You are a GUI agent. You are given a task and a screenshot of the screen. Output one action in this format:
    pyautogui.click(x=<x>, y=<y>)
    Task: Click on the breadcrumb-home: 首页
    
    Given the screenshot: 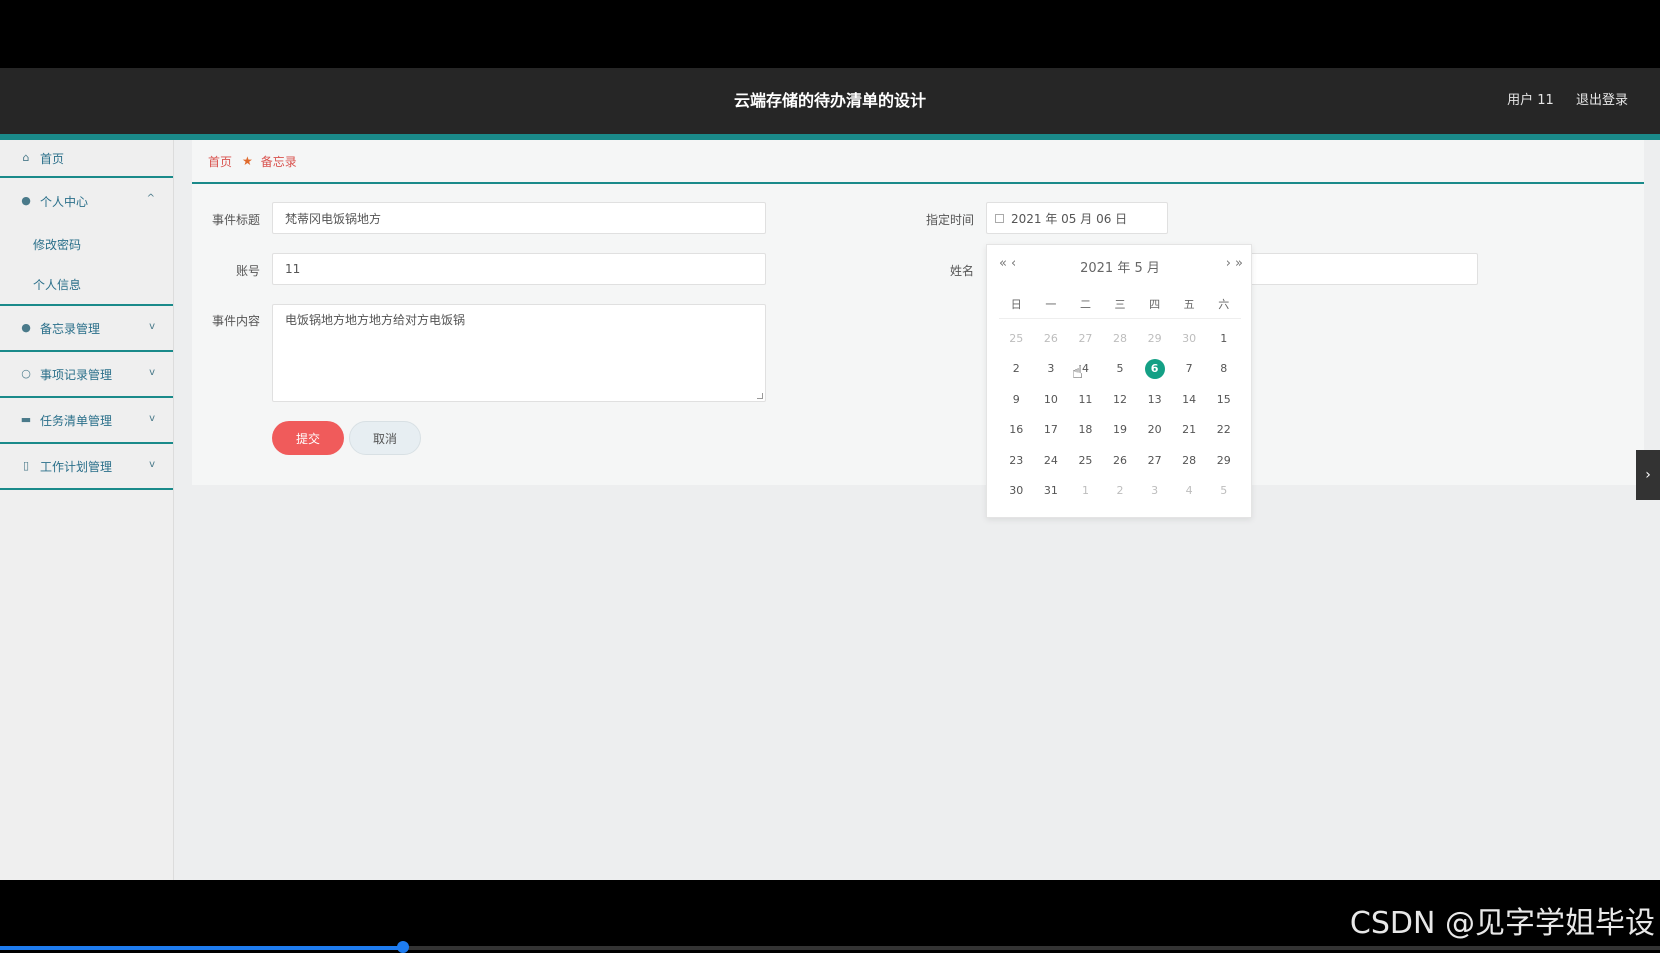 What is the action you would take?
    pyautogui.click(x=220, y=161)
    